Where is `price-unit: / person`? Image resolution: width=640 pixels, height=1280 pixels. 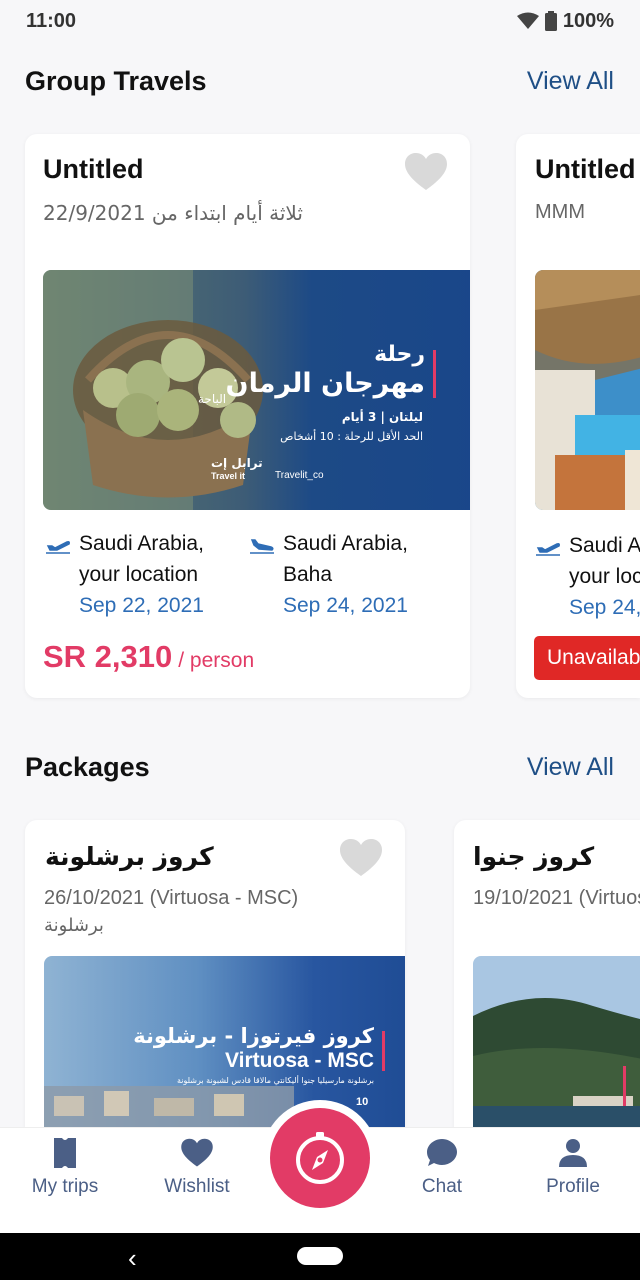
price-unit: / person is located at coordinates (216, 660).